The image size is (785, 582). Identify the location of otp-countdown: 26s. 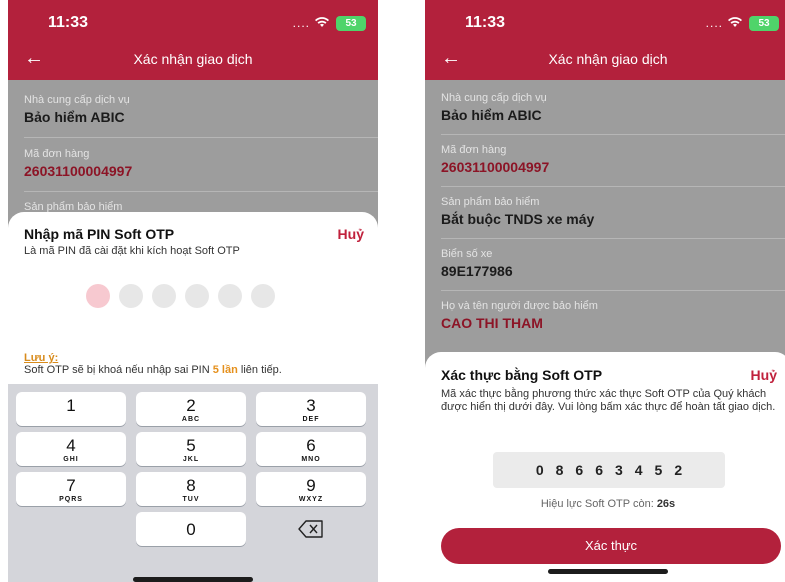
(666, 504).